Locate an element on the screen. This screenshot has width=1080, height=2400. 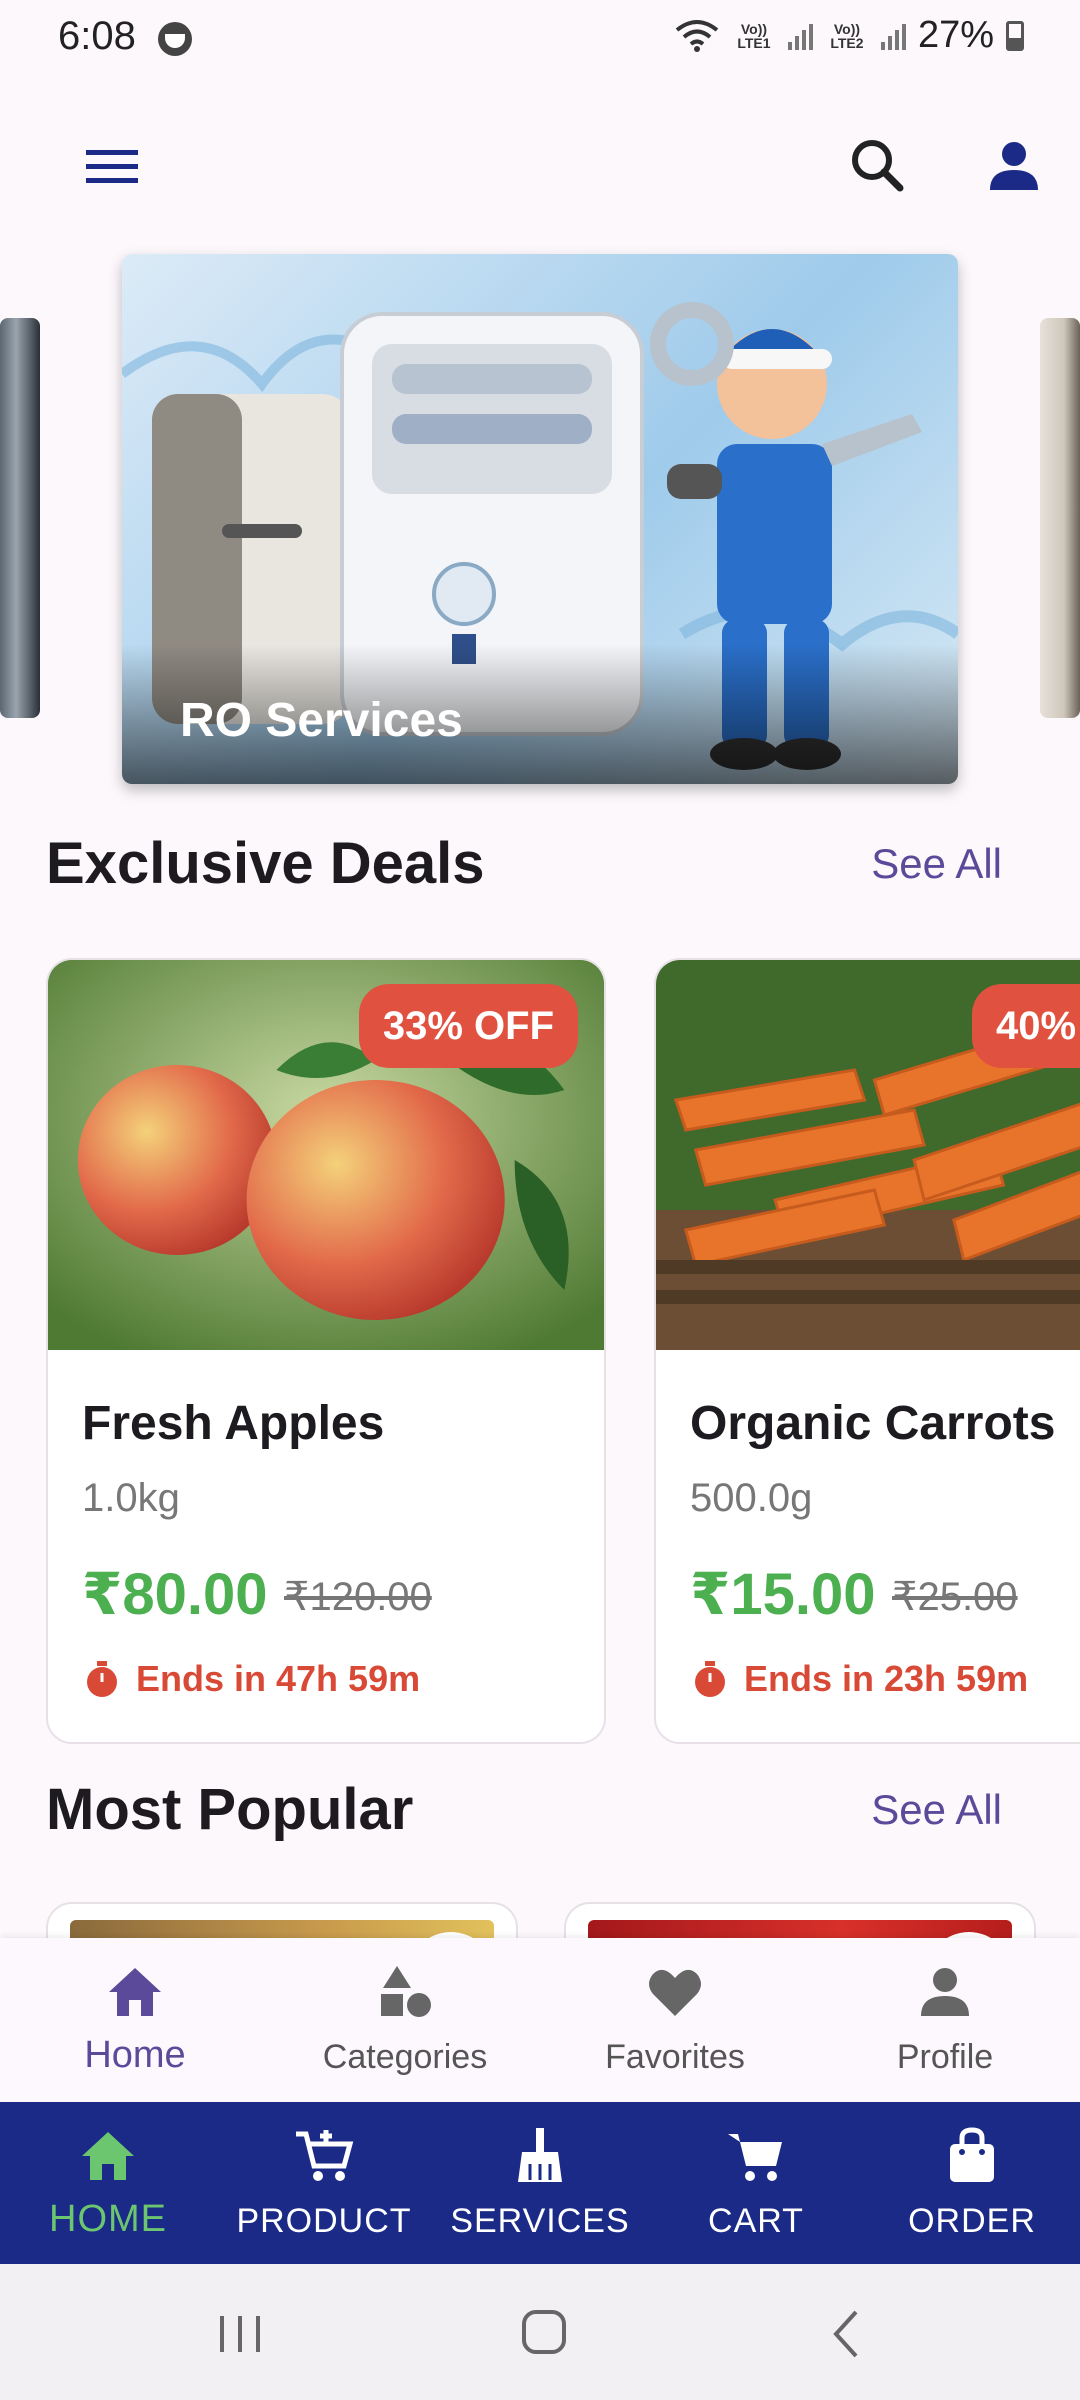
bottom-nav-label: HOME is located at coordinates (108, 2219).